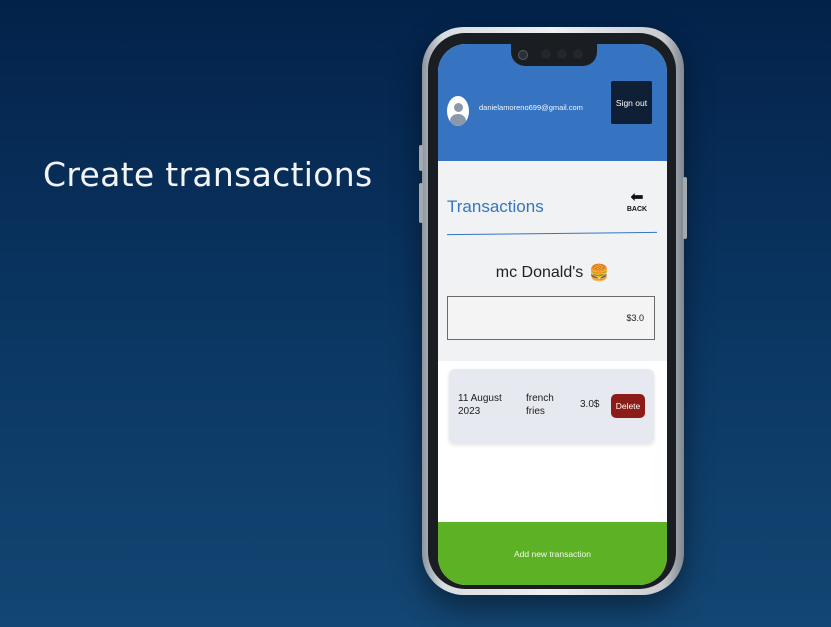 This screenshot has height=627, width=831. I want to click on transaction-description: french fries, so click(540, 405).